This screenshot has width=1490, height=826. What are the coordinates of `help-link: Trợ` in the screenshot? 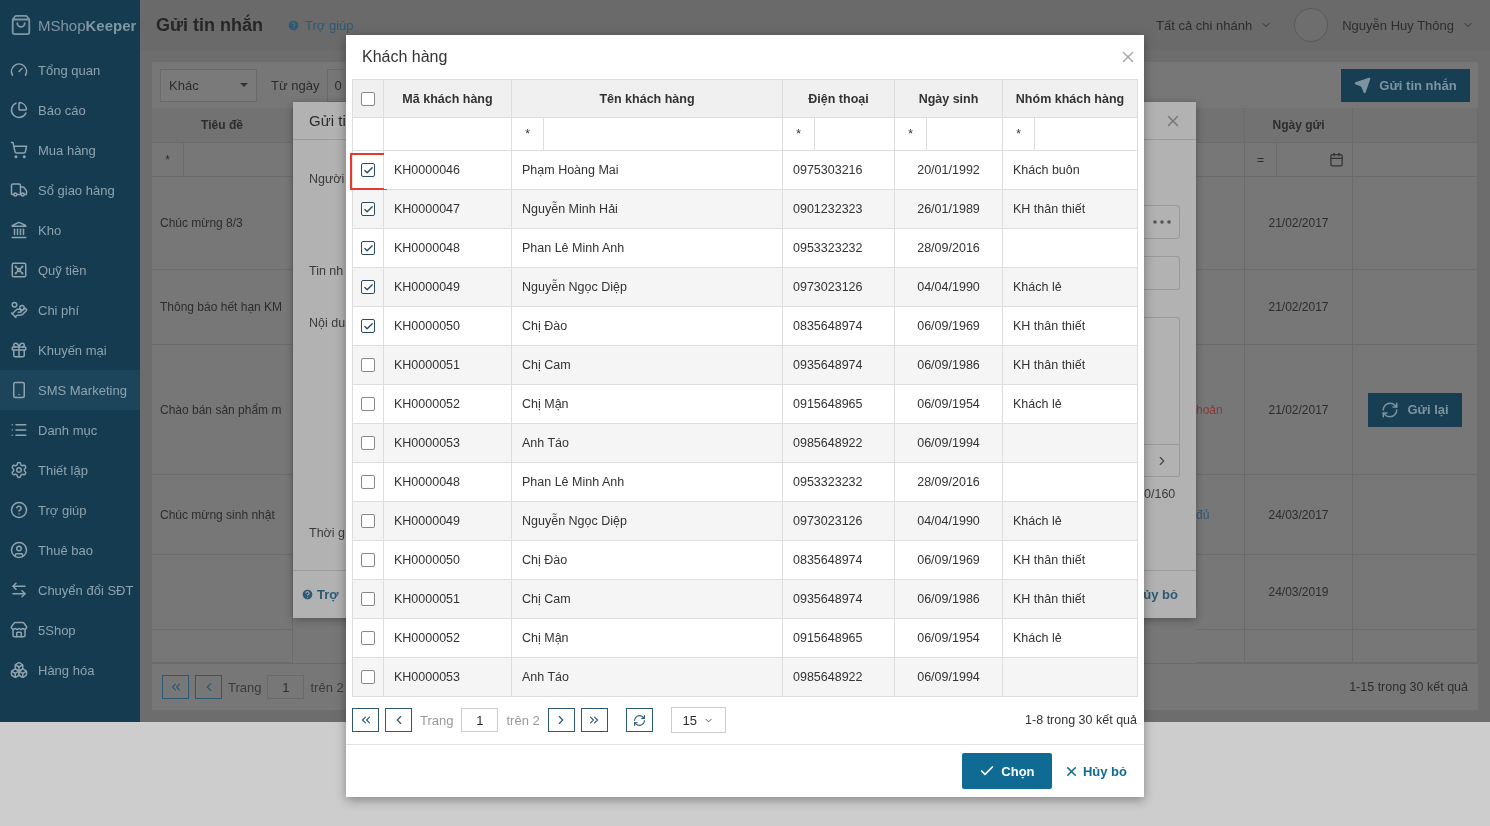 It's located at (320, 594).